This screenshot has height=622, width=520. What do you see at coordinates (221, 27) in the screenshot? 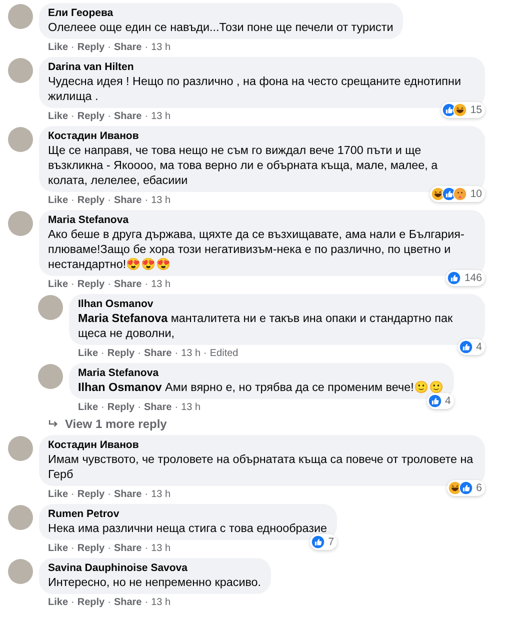
I see `comment-text: Олелеее още един се навъди...Този поне ще печели от туристи` at bounding box center [221, 27].